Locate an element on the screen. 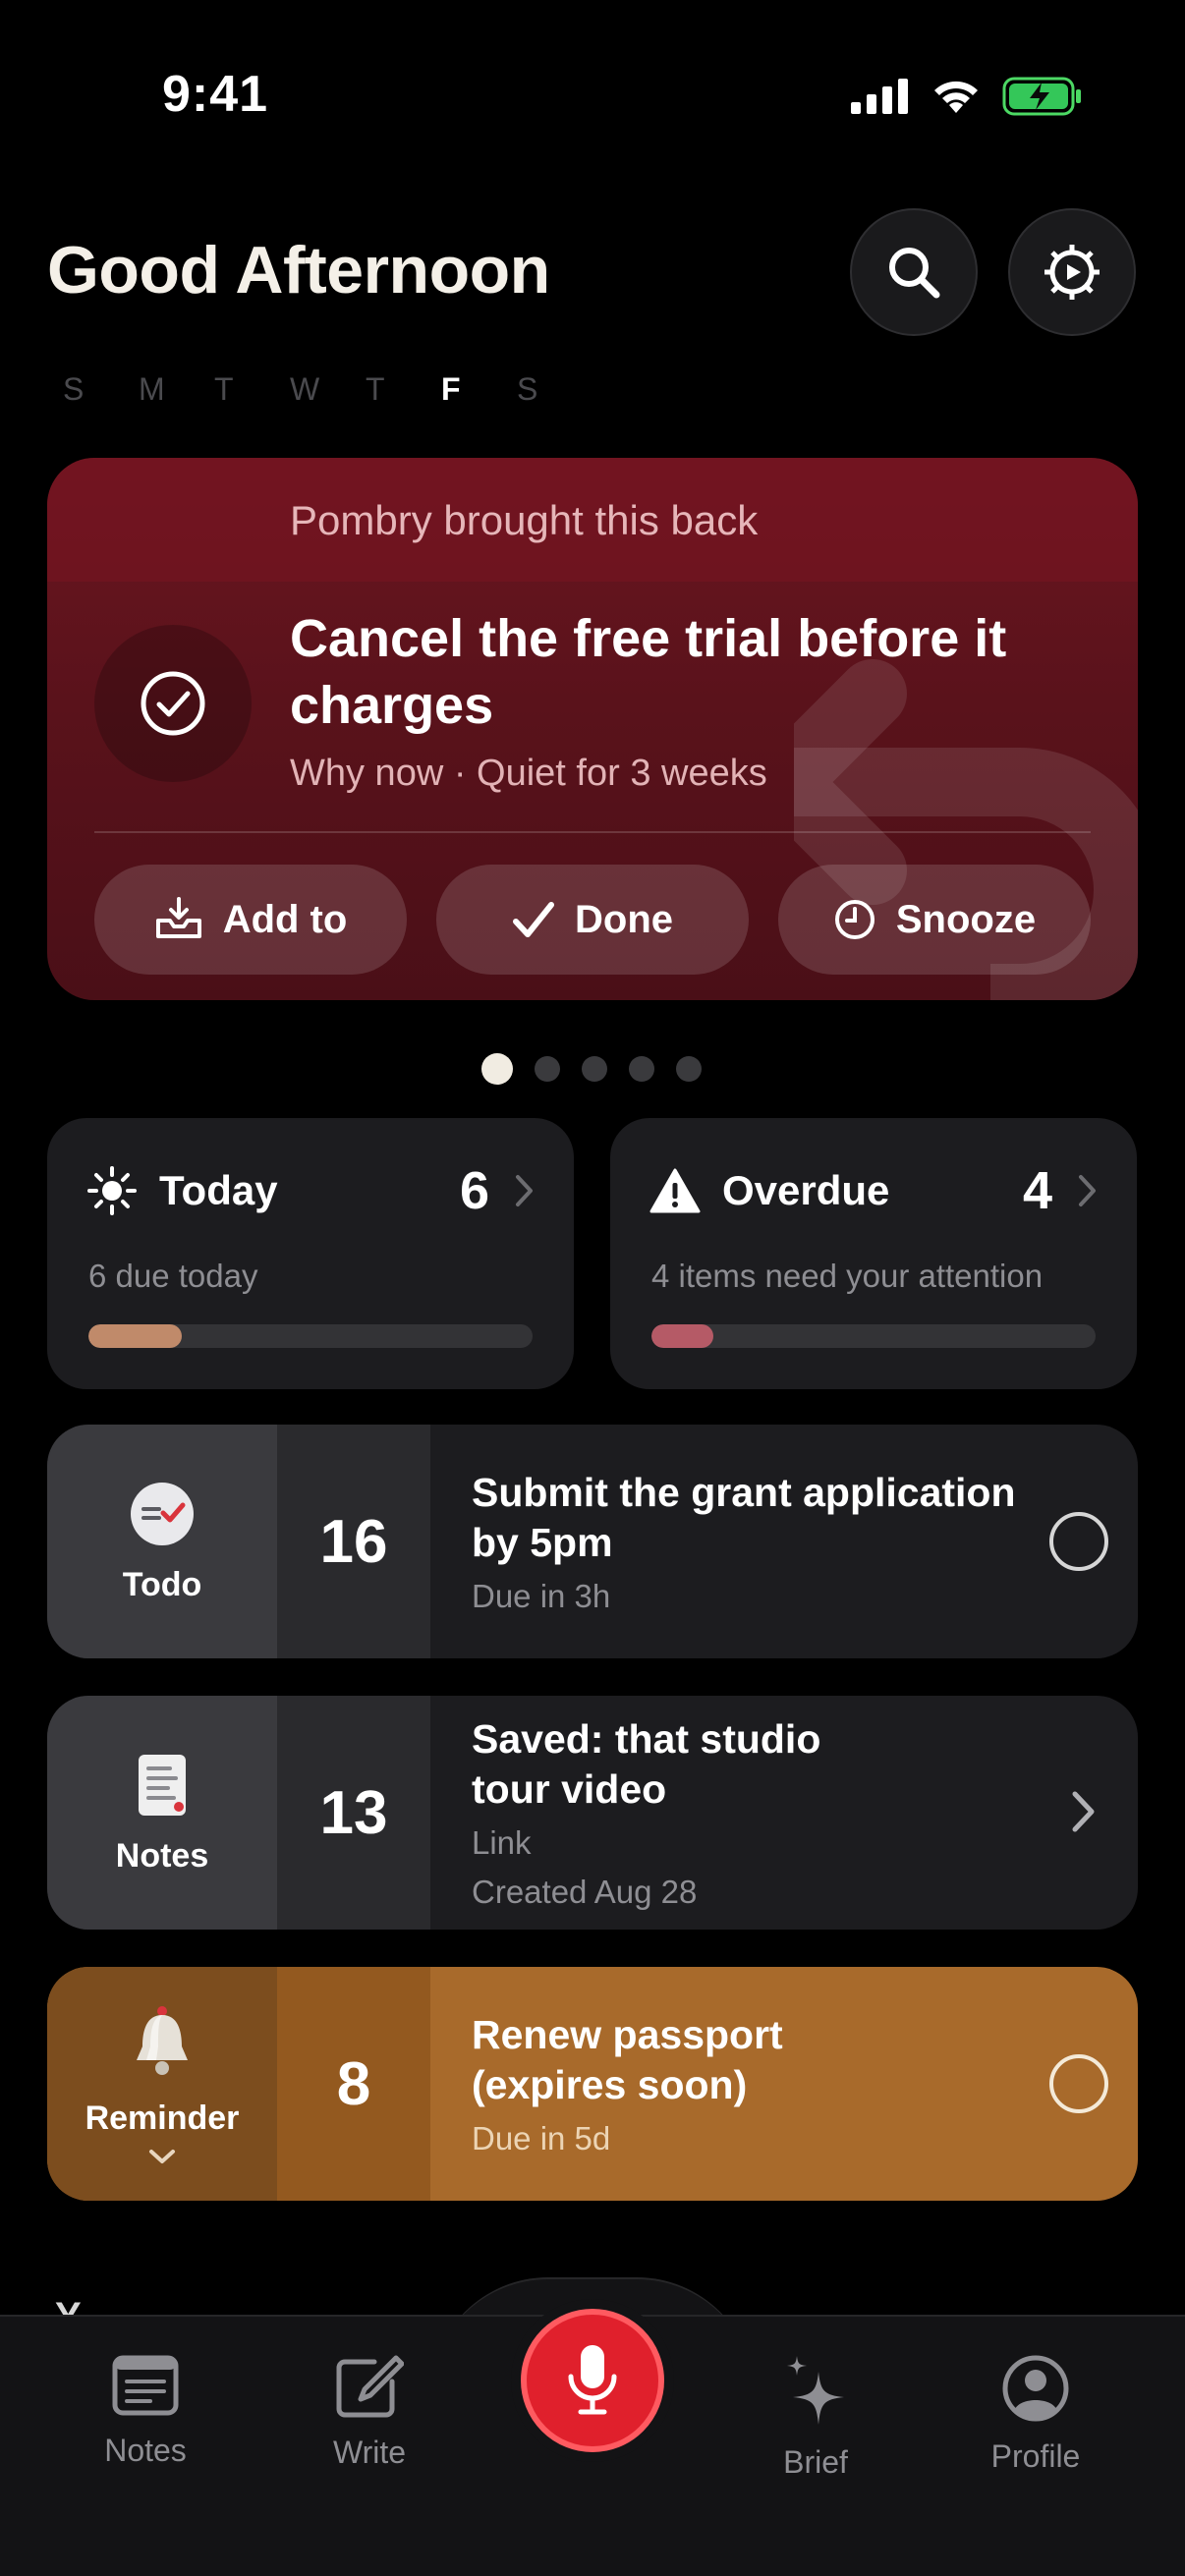 The image size is (1185, 2576). chevron-down-icon is located at coordinates (162, 2156).